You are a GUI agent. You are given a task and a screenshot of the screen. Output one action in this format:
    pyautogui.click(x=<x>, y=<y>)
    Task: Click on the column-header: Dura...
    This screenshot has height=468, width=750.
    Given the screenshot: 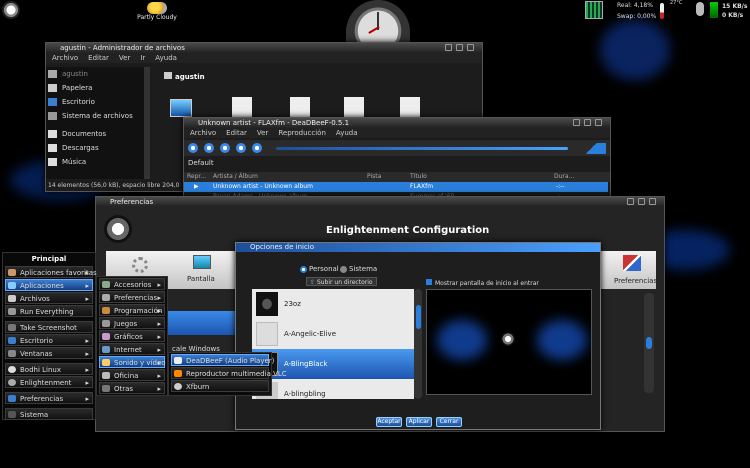 What is the action you would take?
    pyautogui.click(x=564, y=177)
    